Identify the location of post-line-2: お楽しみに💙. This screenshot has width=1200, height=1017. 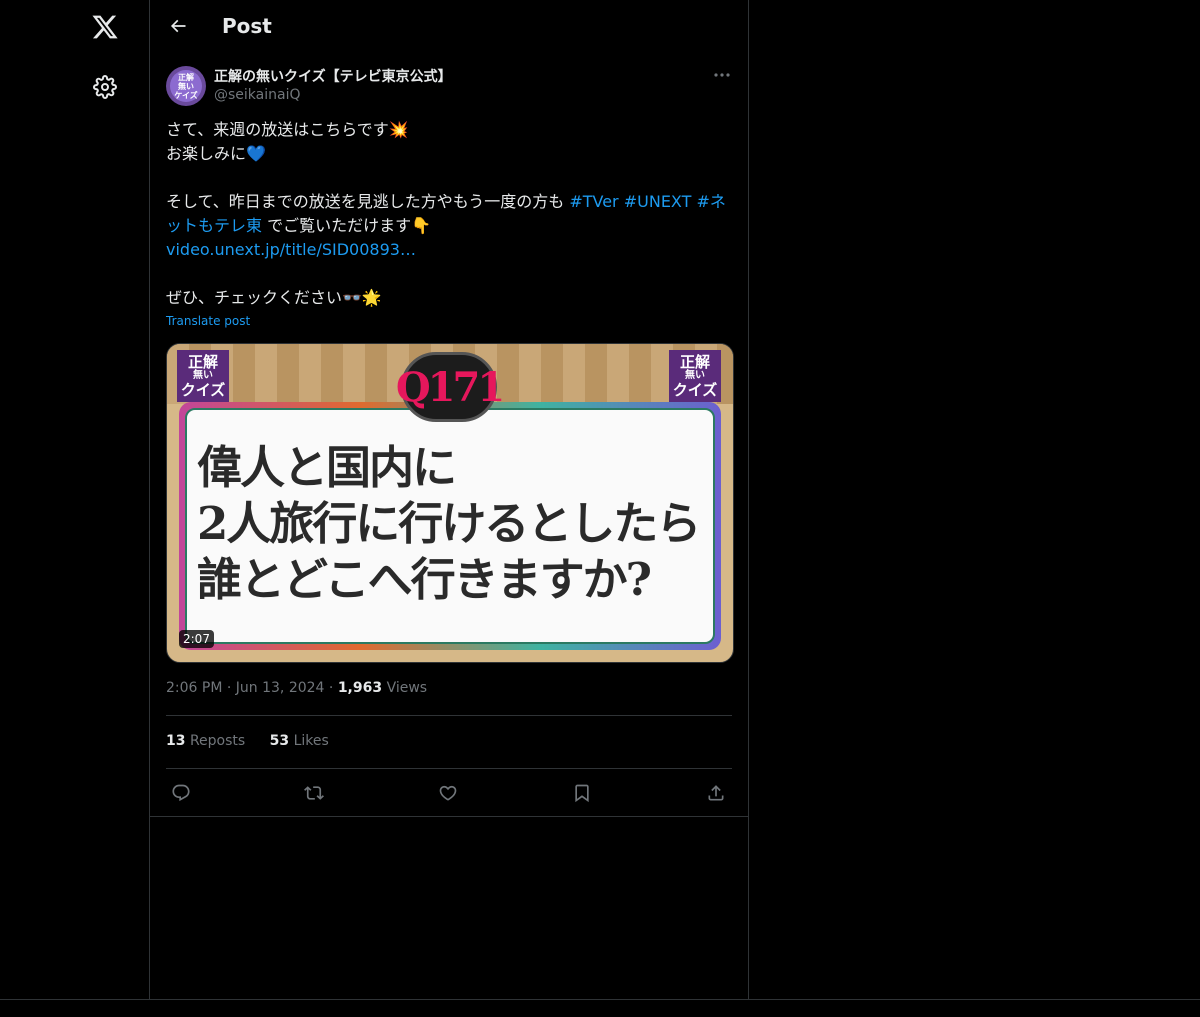
(216, 153).